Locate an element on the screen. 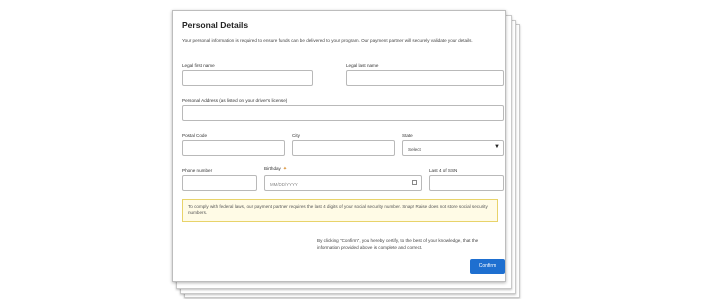  state-select: Select ▼ is located at coordinates (453, 148).